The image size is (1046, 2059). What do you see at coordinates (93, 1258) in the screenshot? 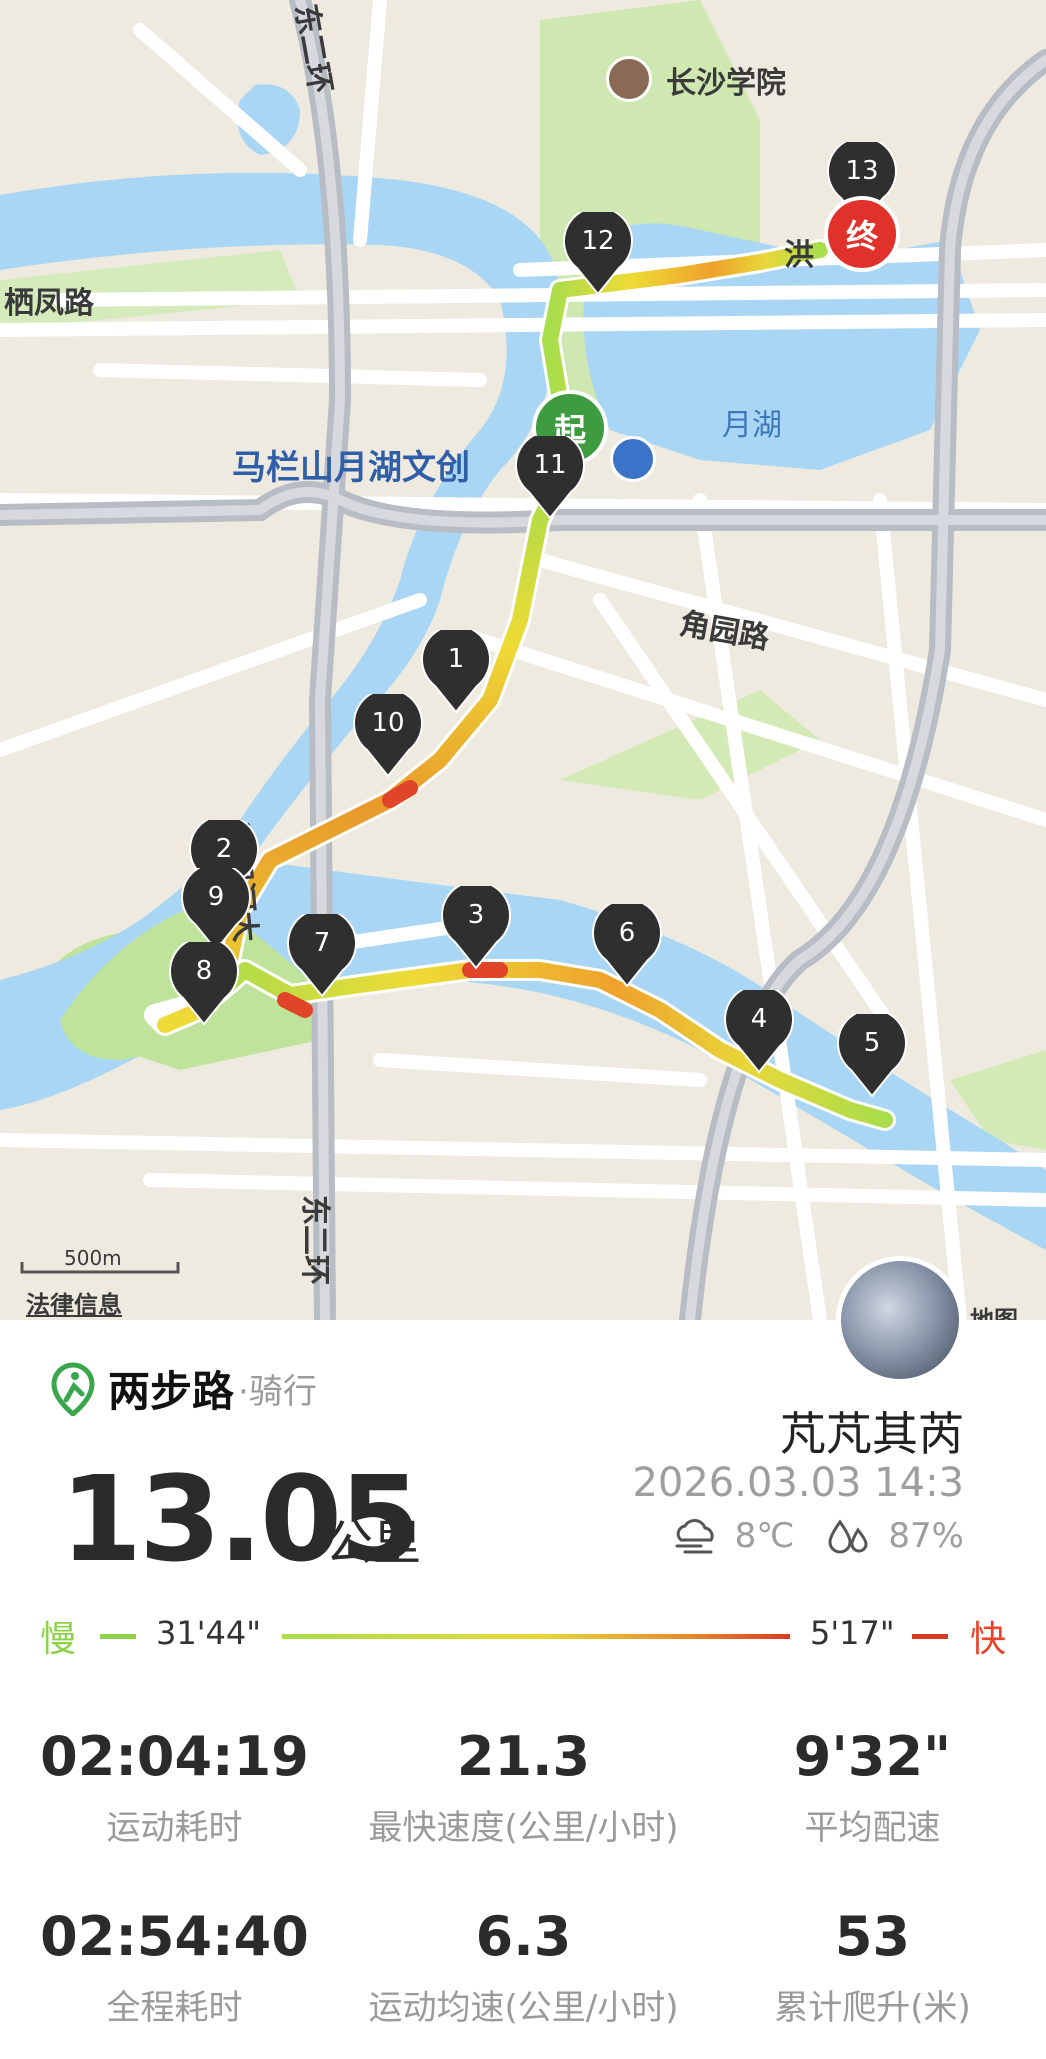
I see `map-scale: 500m` at bounding box center [93, 1258].